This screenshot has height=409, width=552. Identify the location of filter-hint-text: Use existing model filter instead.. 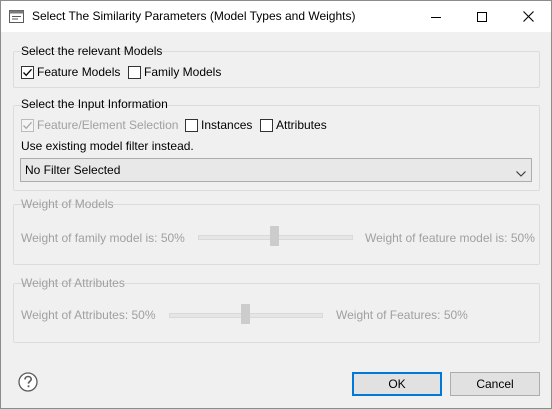
(107, 146).